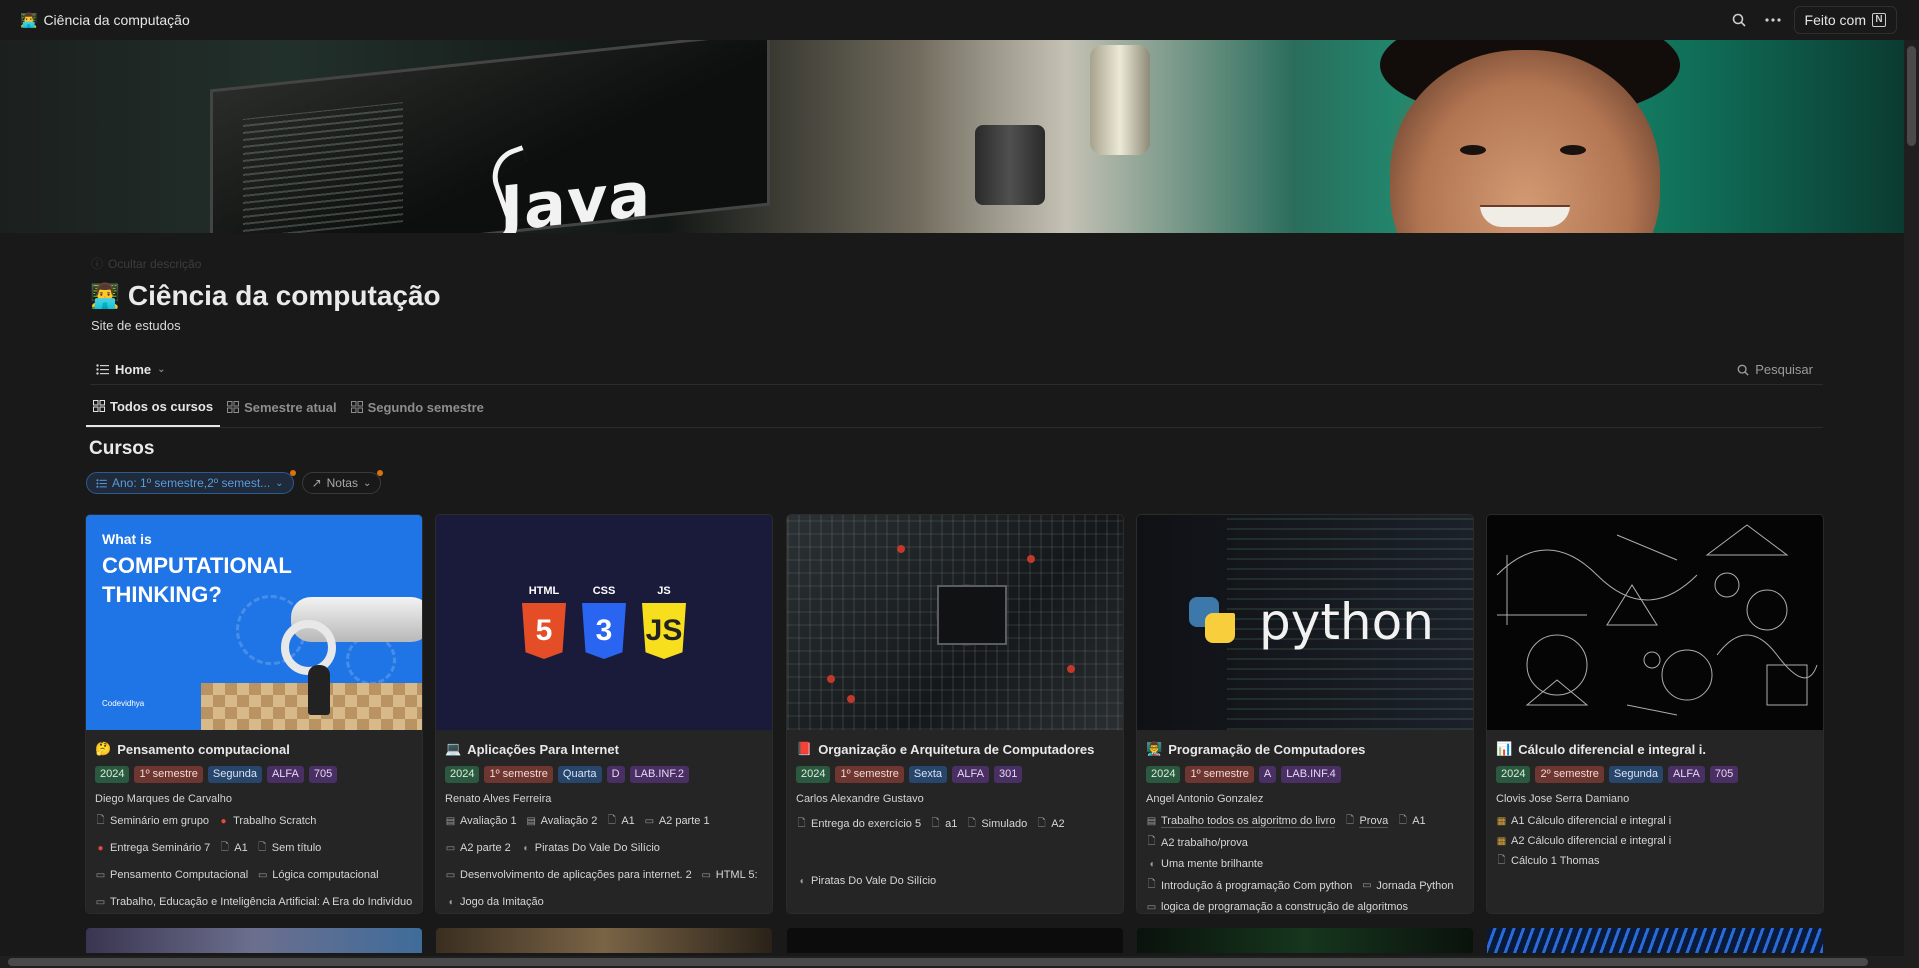 Image resolution: width=1919 pixels, height=968 pixels. Describe the element at coordinates (1311, 774) in the screenshot. I see `tag-room: LAB.INF.4` at that location.